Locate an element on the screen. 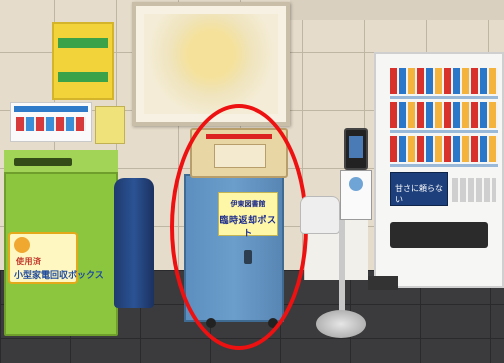 The width and height of the screenshot is (504, 363). book-return-post-top is located at coordinates (239, 153).